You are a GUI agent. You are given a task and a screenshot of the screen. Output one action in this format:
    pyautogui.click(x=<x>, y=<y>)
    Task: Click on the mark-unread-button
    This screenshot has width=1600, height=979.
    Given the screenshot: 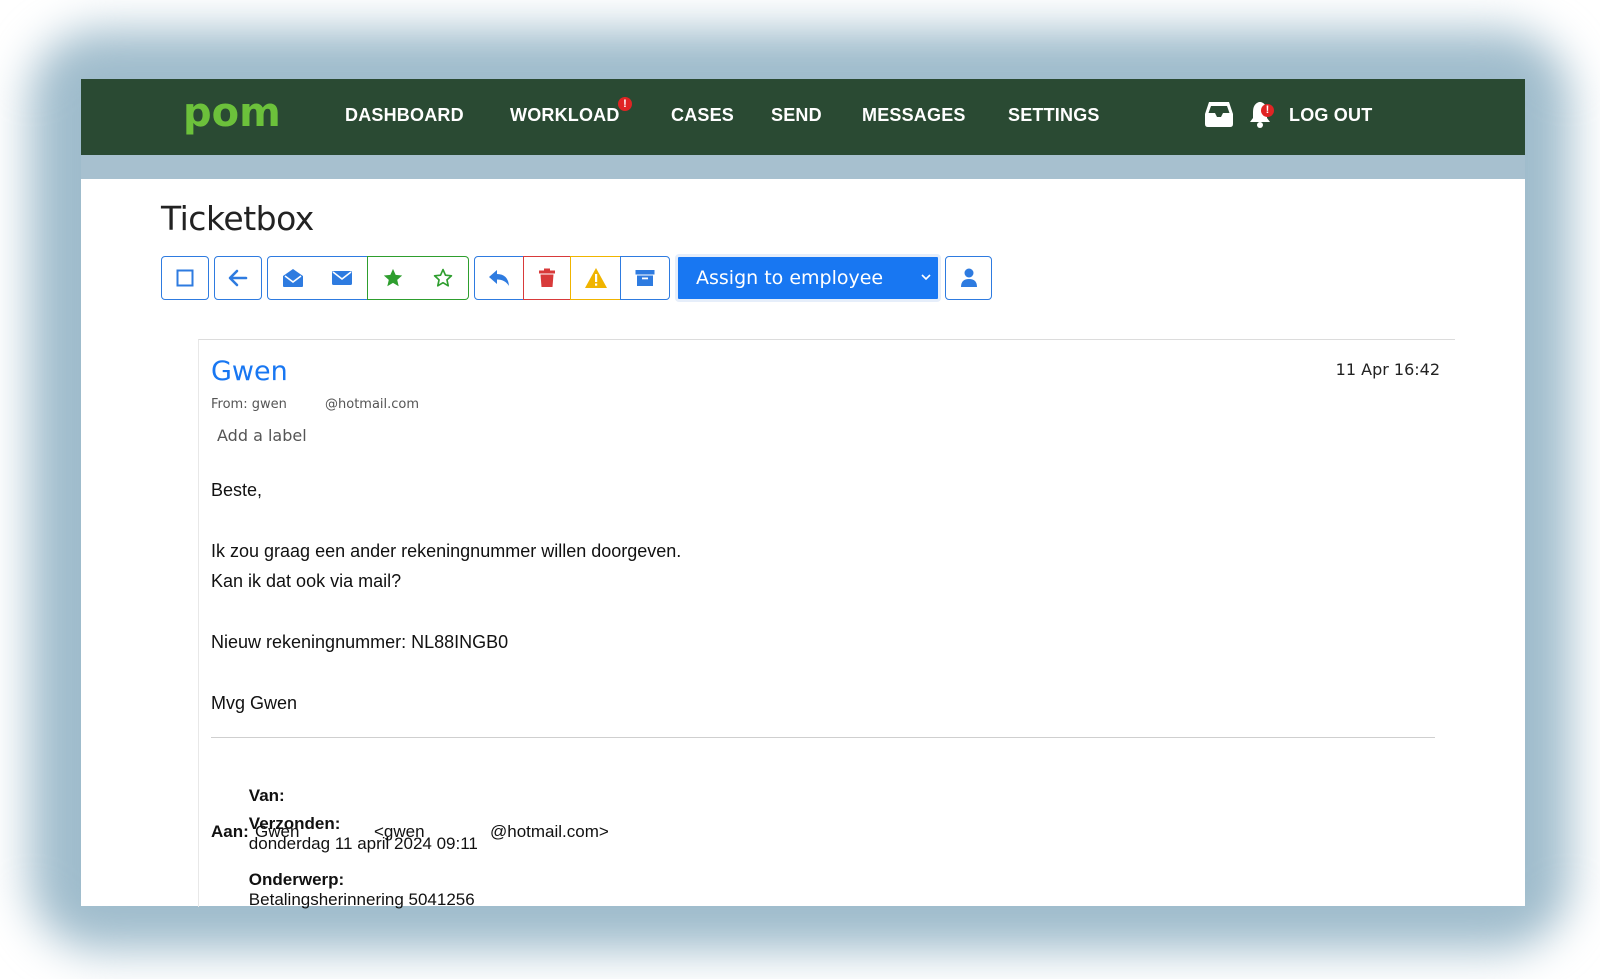 What is the action you would take?
    pyautogui.click(x=342, y=278)
    